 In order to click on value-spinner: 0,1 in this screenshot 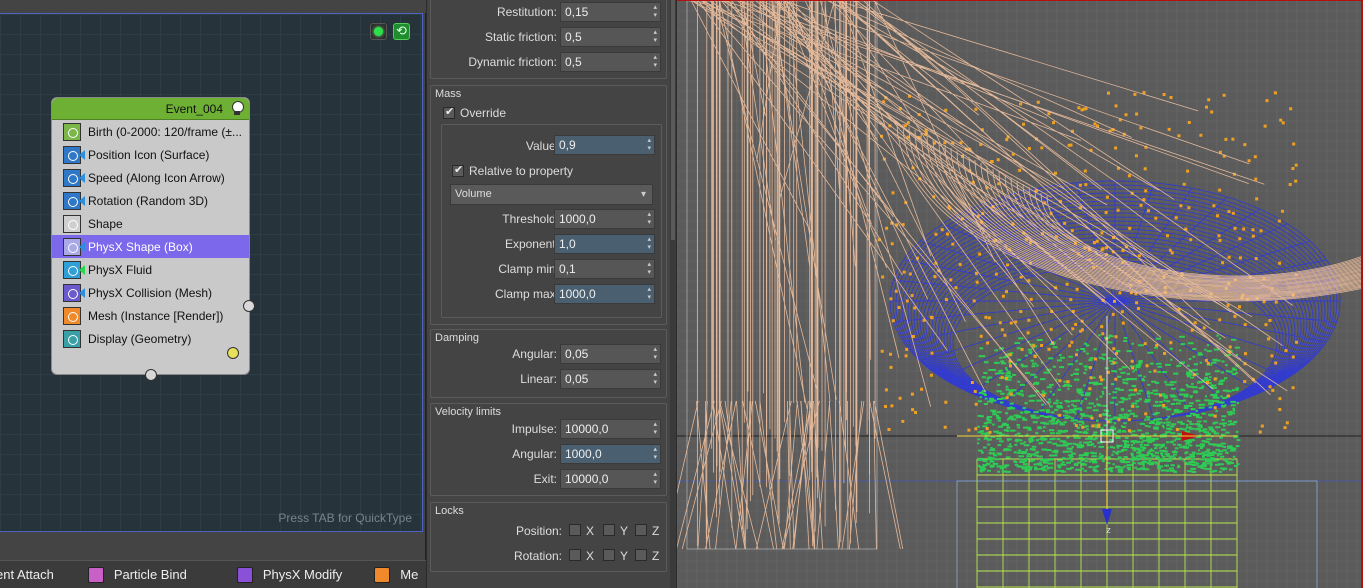, I will do `click(604, 269)`.